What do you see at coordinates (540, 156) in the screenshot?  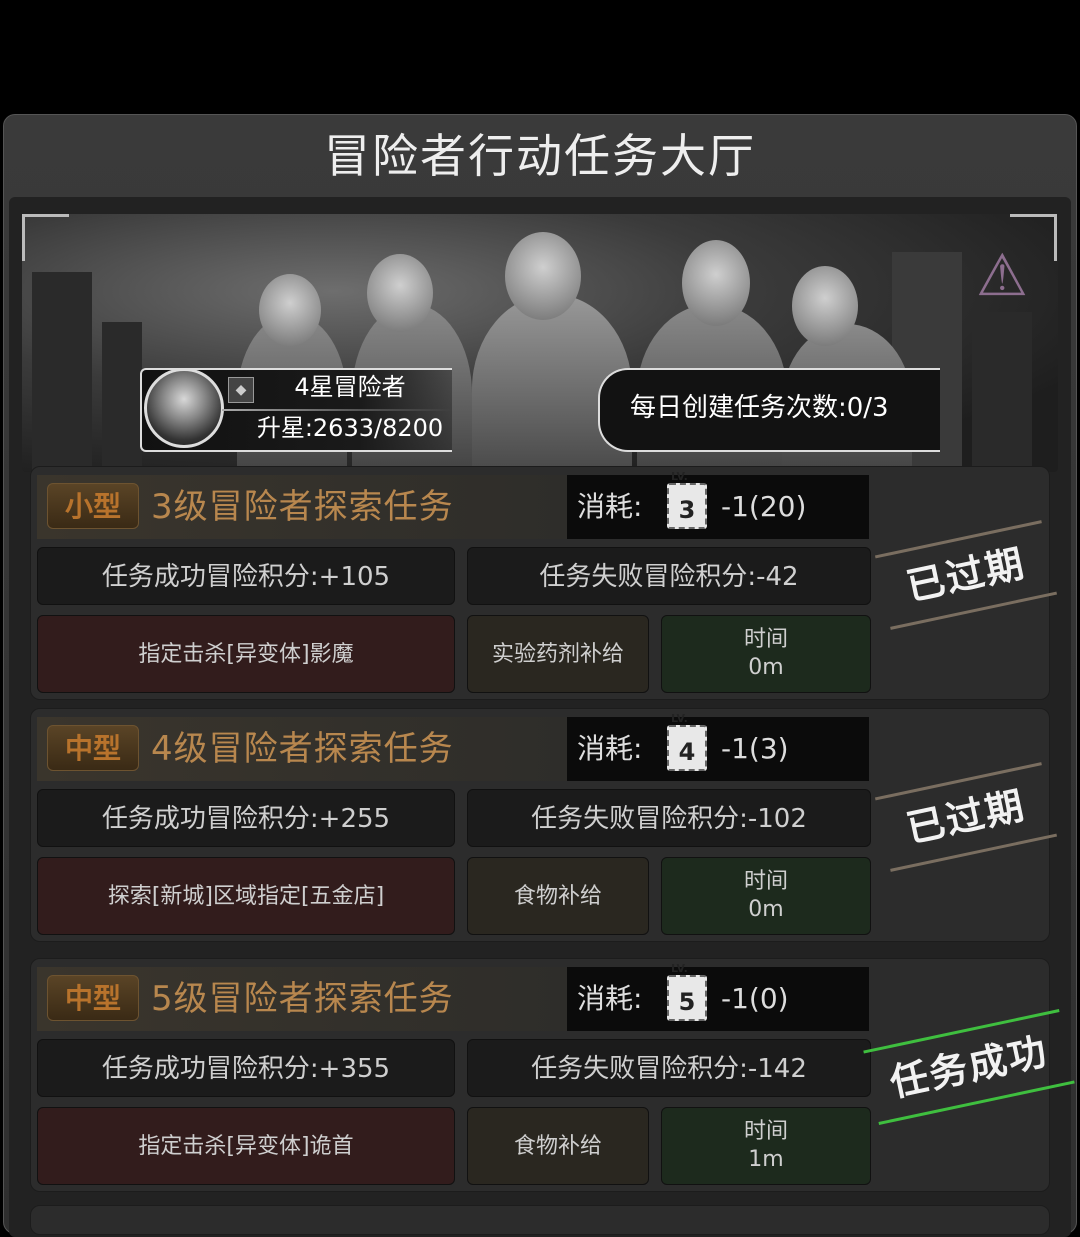 I see `page-title: 冒险者行动任务大厅` at bounding box center [540, 156].